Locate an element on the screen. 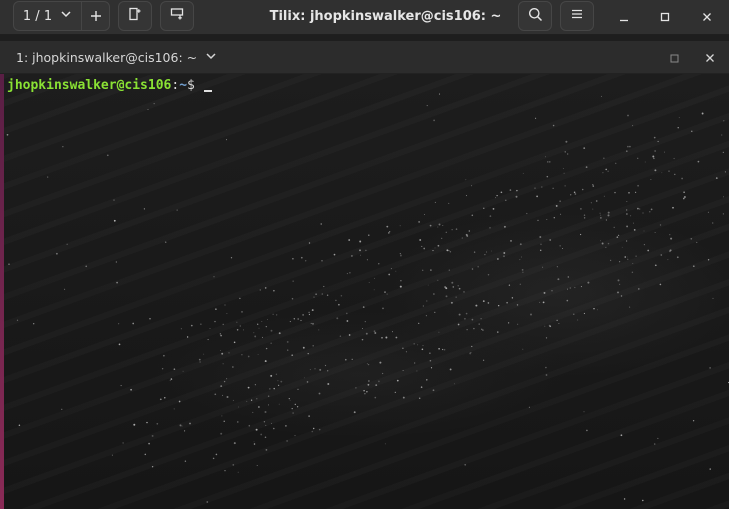 The height and width of the screenshot is (509, 729). session-counter: 1 / 1 is located at coordinates (37, 16).